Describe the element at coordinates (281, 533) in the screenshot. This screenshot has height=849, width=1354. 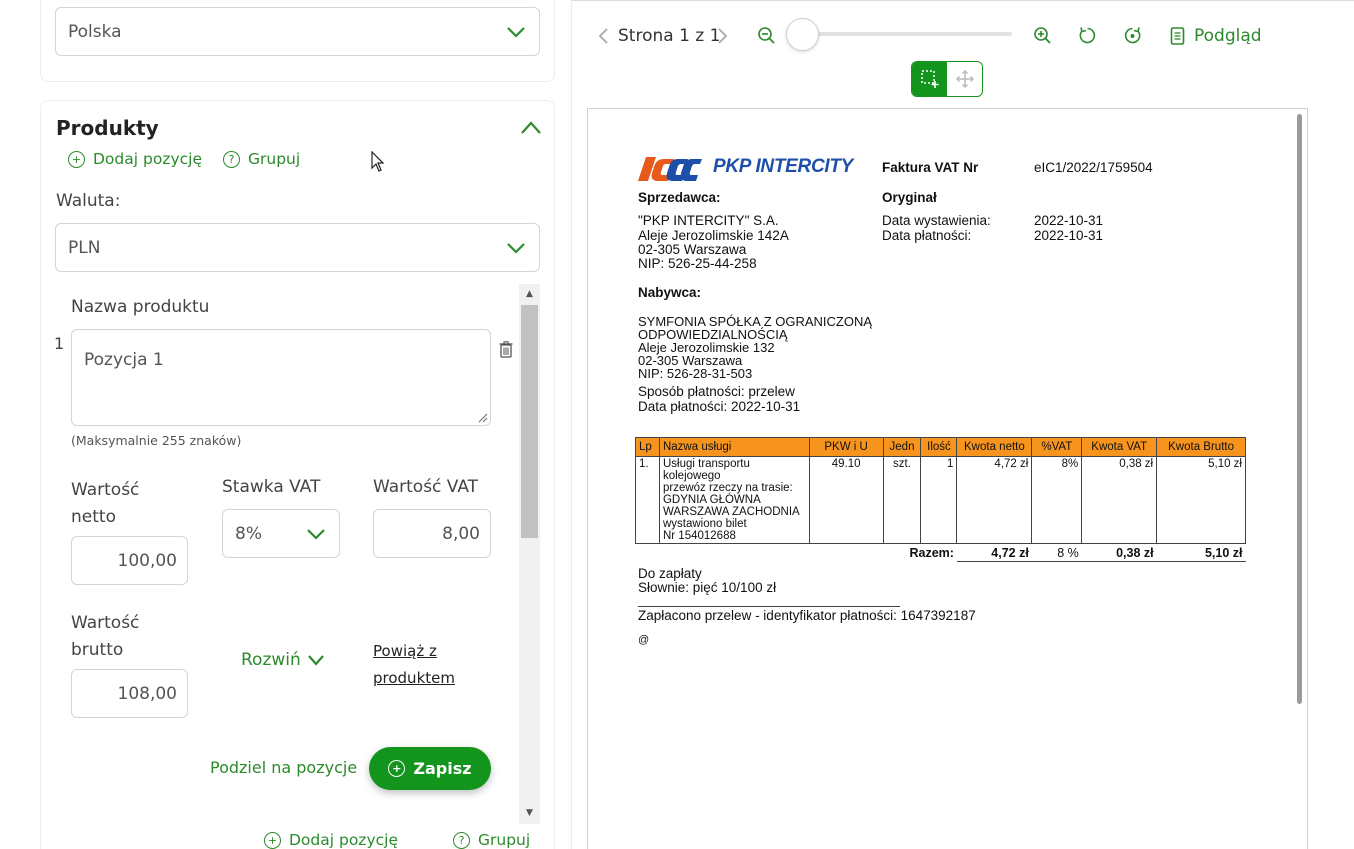
I see `vat-rate-select: 8%` at that location.